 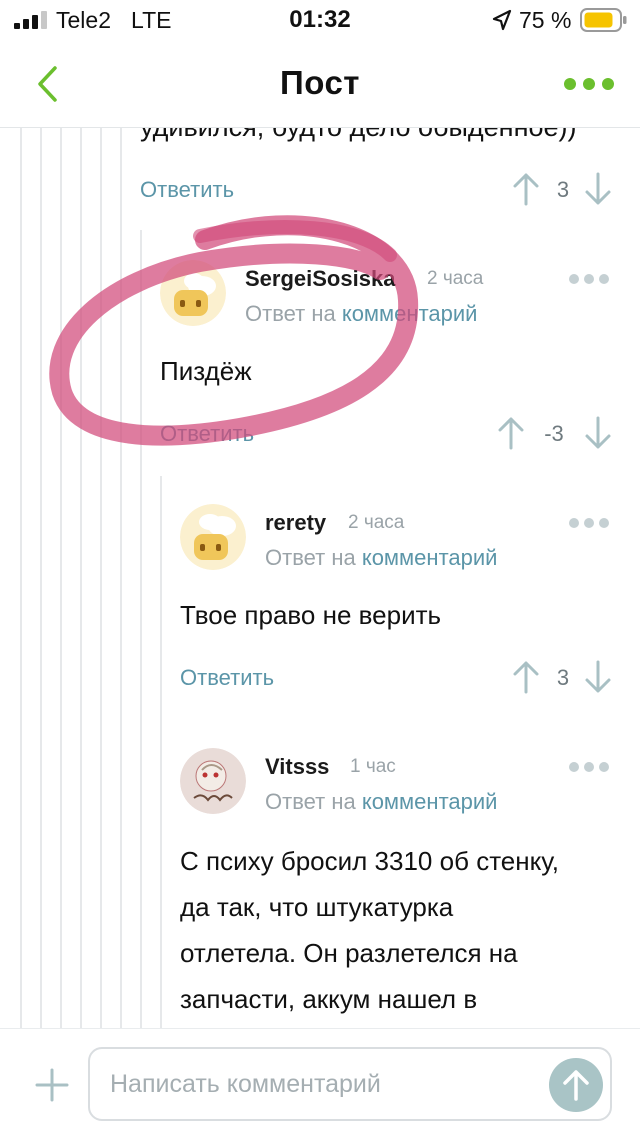 I want to click on comment-author: Vitsss, so click(x=297, y=767).